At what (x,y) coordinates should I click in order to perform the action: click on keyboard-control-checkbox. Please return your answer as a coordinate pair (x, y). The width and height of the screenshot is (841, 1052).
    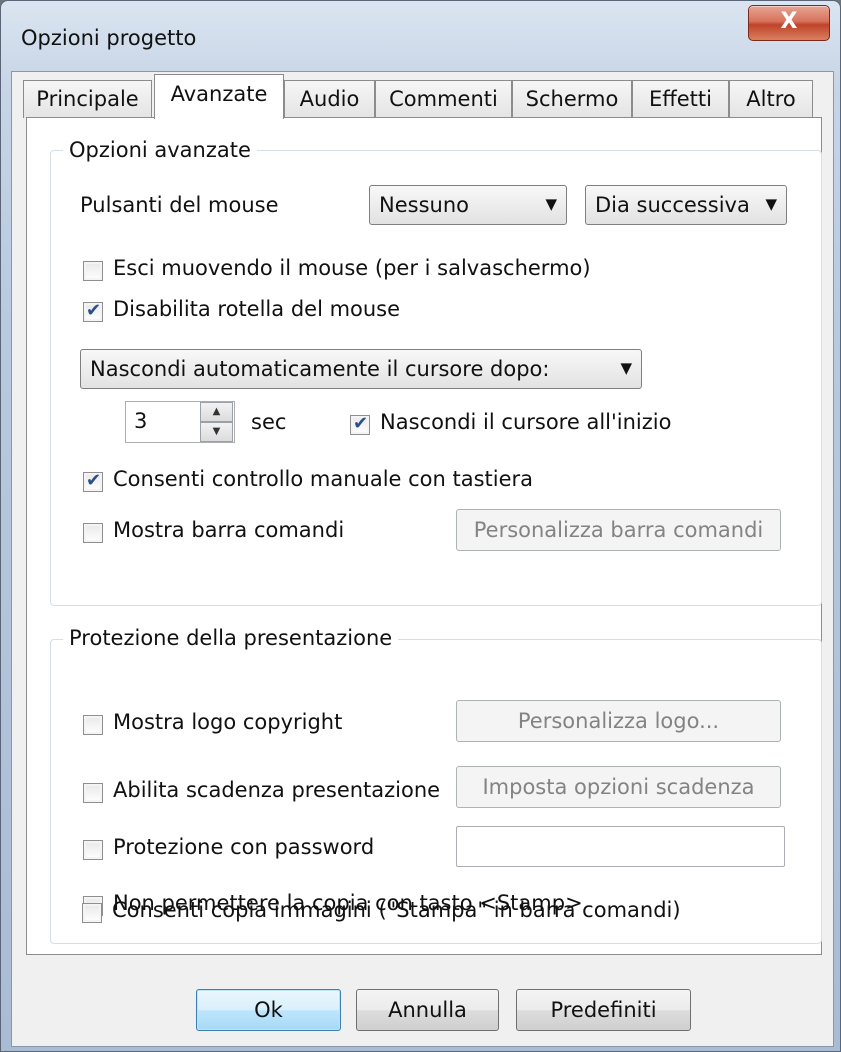
    Looking at the image, I should click on (93, 481).